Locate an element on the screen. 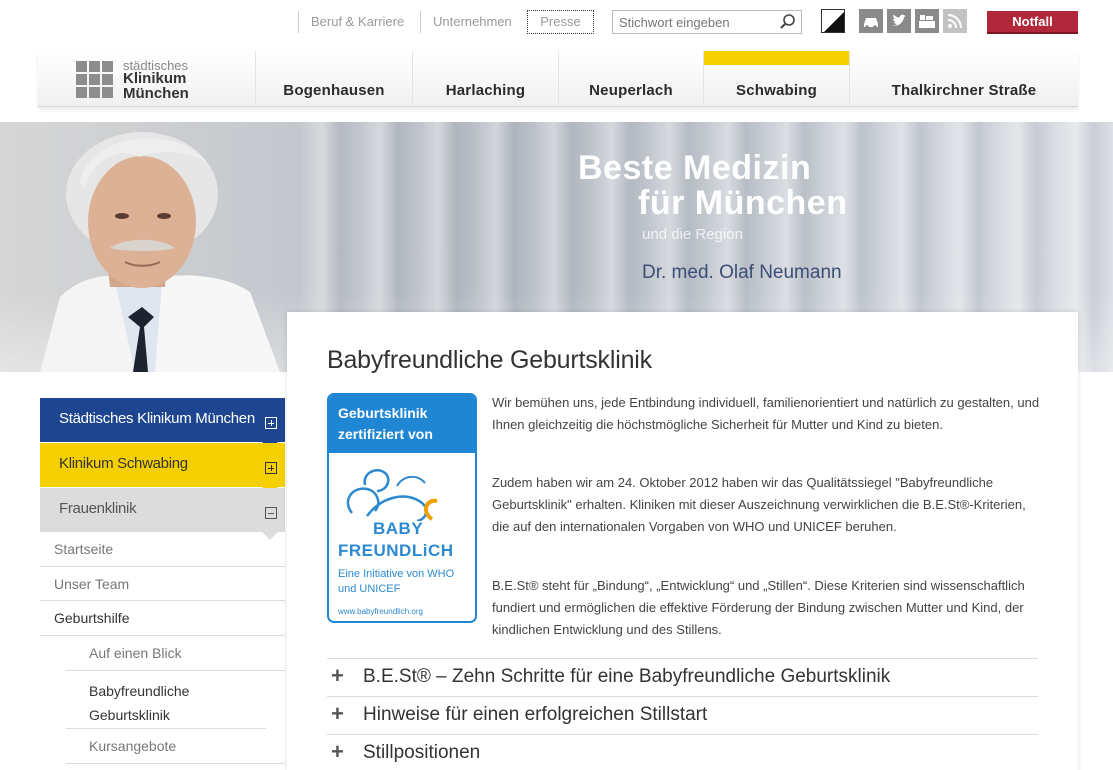  sidebar-item-startseite: Startseite is located at coordinates (162, 550).